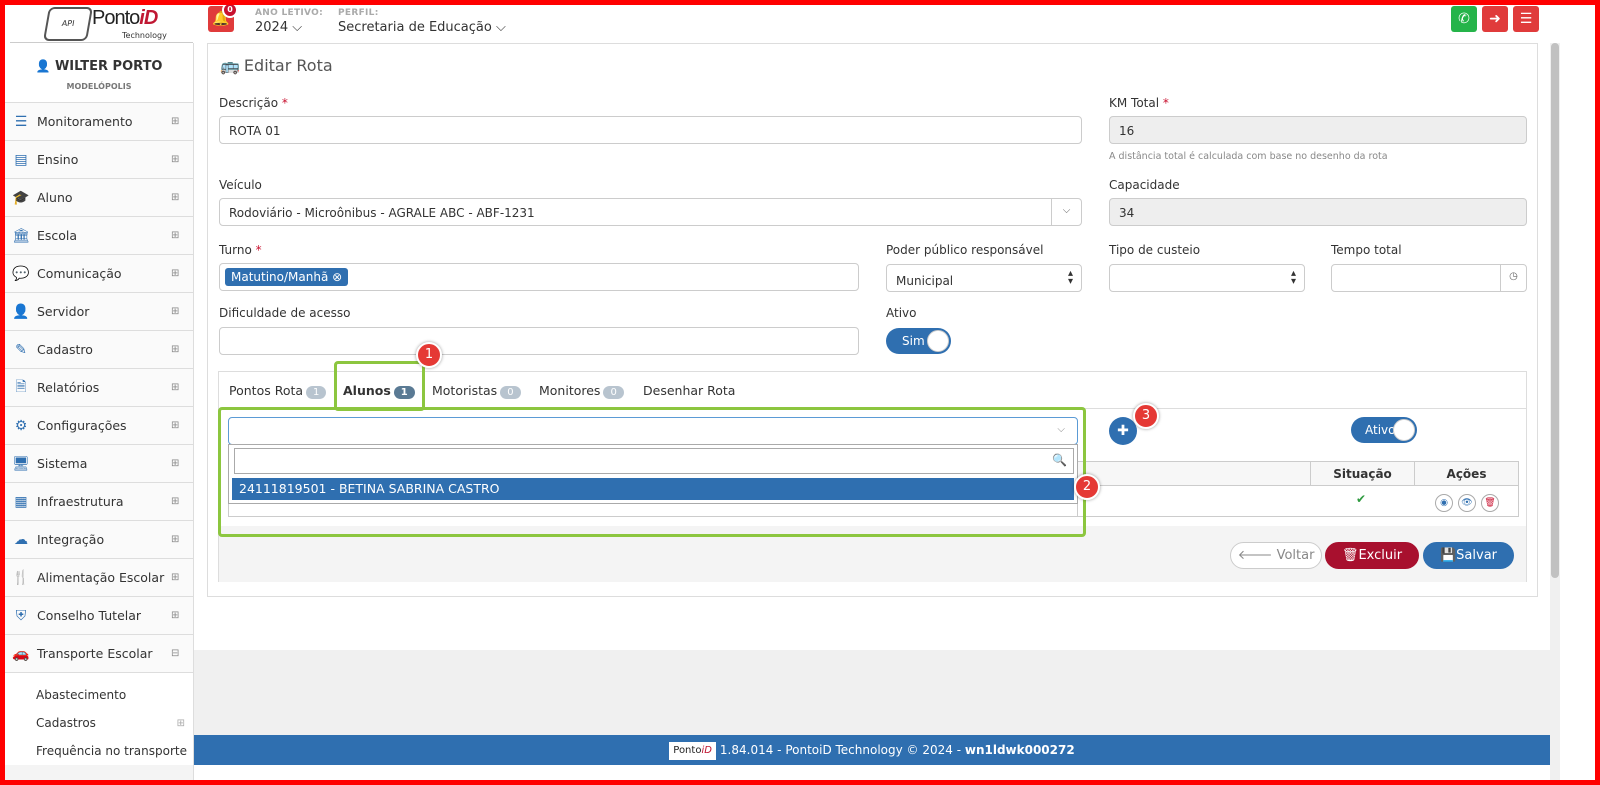 The width and height of the screenshot is (1600, 785). I want to click on chat-bubble-icon: 💬, so click(21, 273).